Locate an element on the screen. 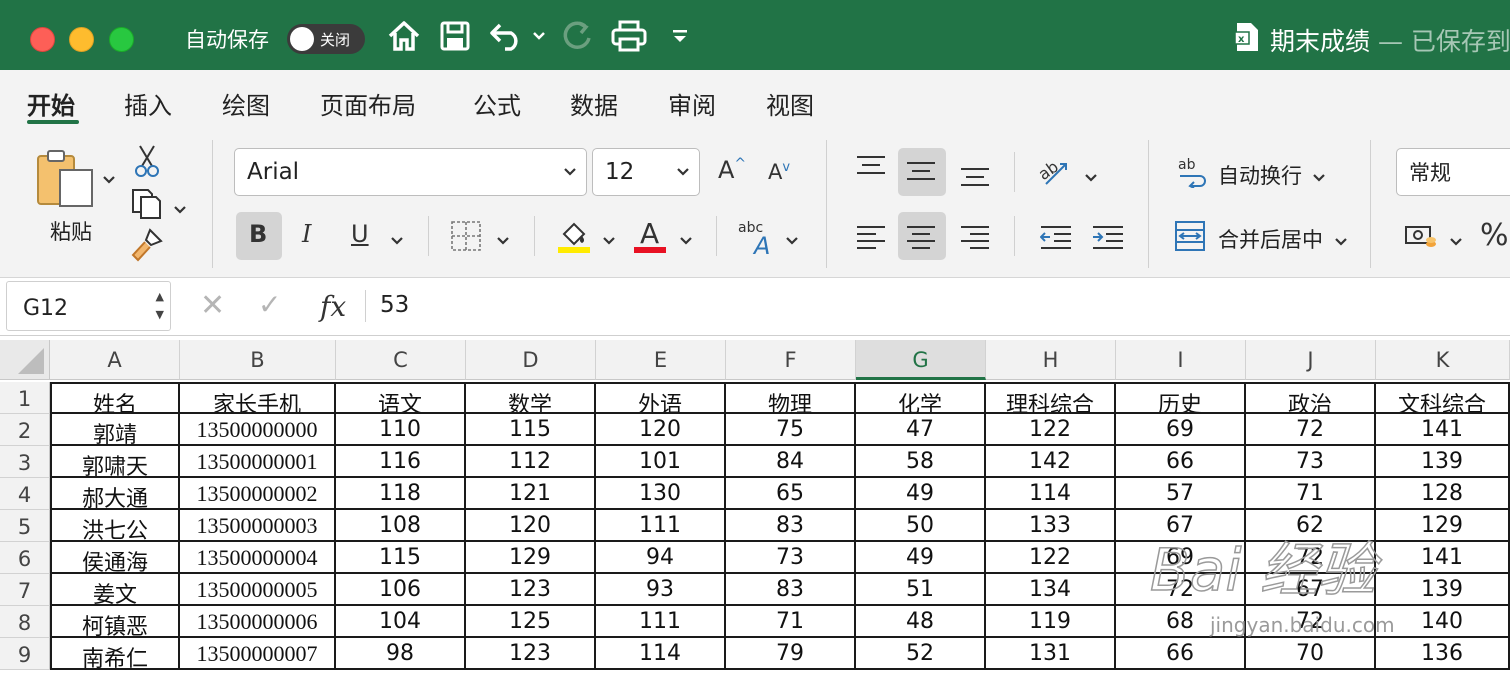 Image resolution: width=1510 pixels, height=674 pixels. cell-j2: 72 is located at coordinates (1311, 430).